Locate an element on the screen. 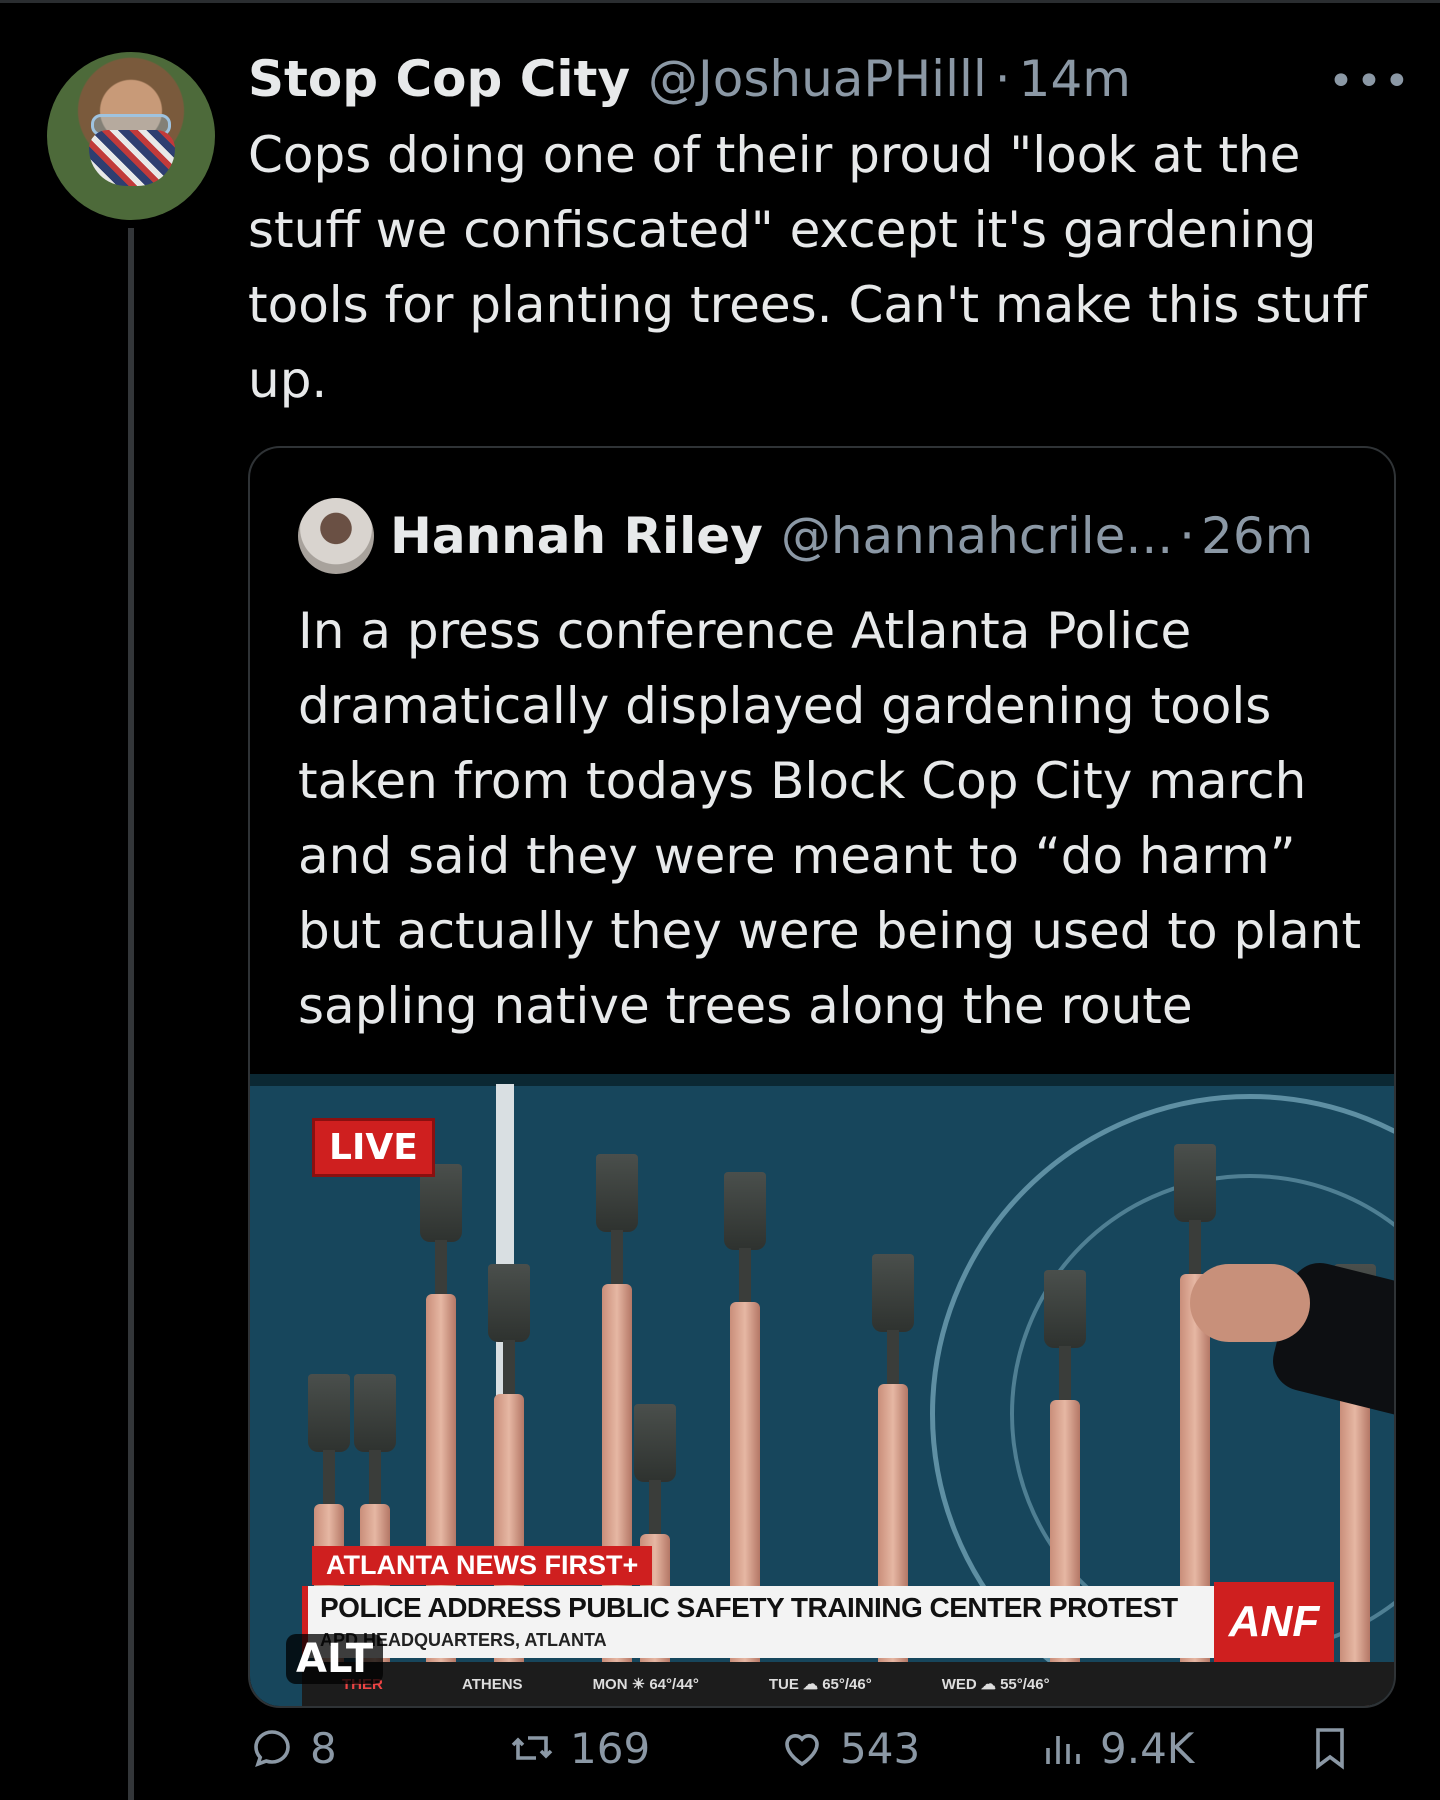  ticker-item: WED ☁ 55°/46° is located at coordinates (995, 1684).